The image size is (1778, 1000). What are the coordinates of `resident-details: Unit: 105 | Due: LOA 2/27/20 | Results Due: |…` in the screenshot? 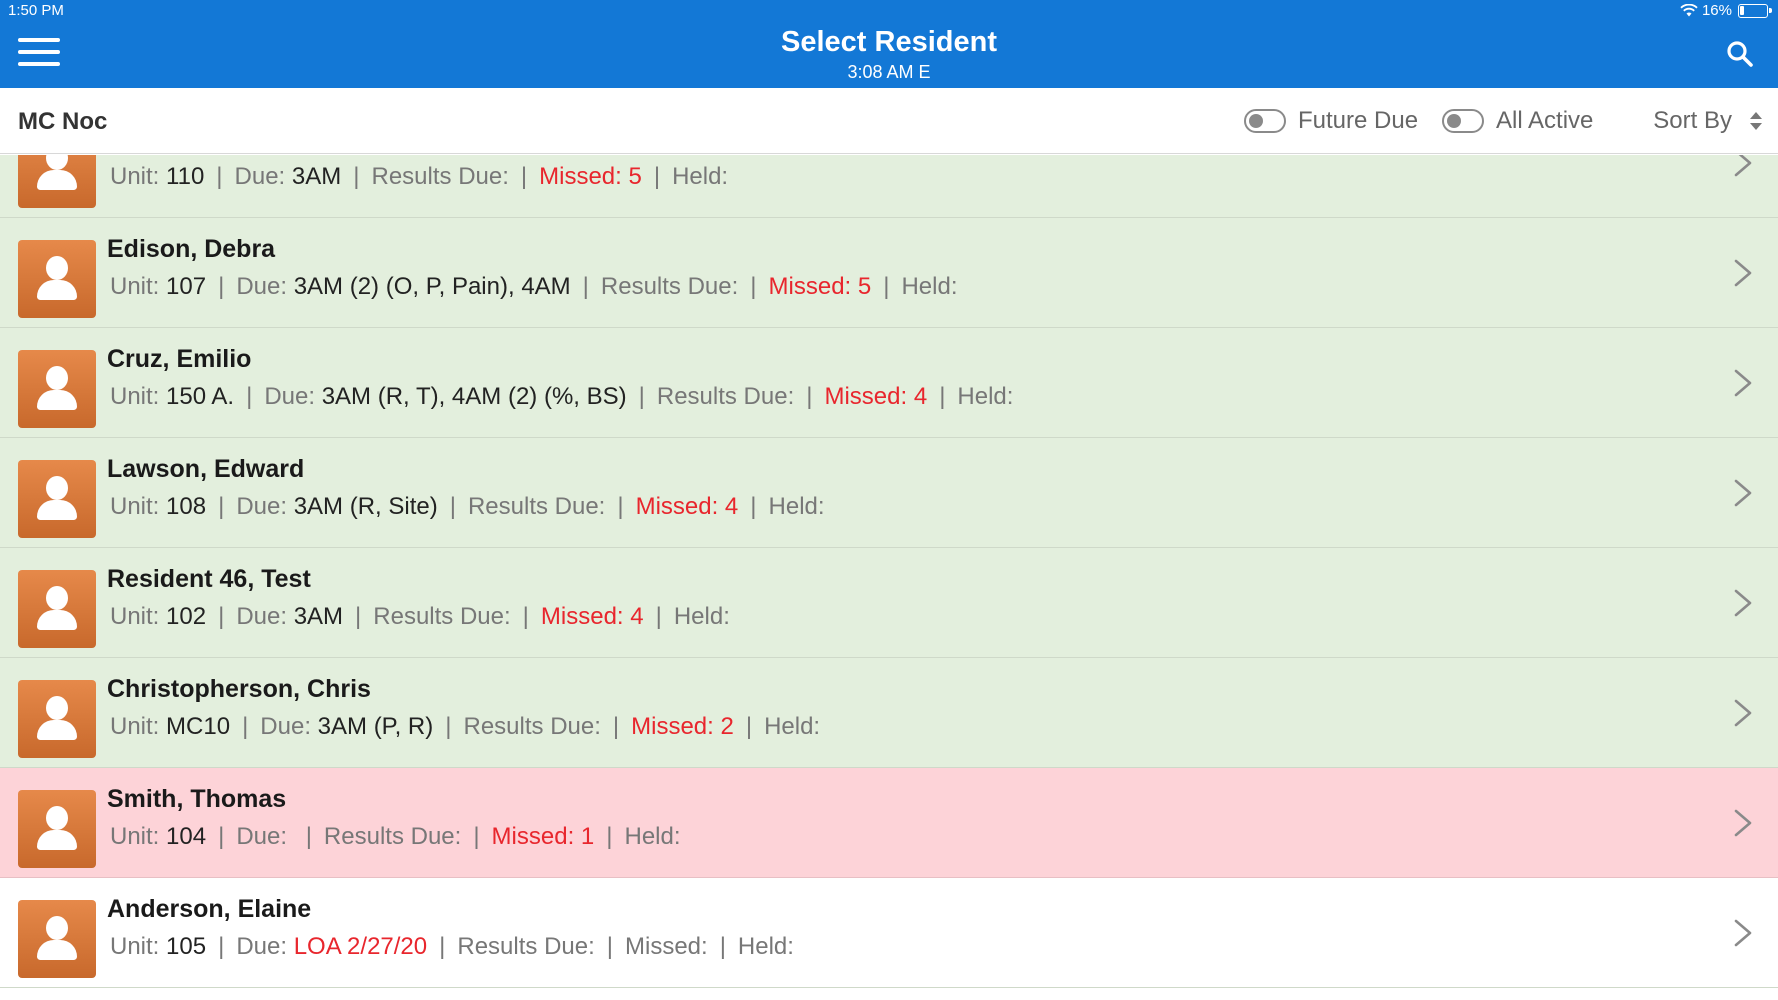 It's located at (452, 946).